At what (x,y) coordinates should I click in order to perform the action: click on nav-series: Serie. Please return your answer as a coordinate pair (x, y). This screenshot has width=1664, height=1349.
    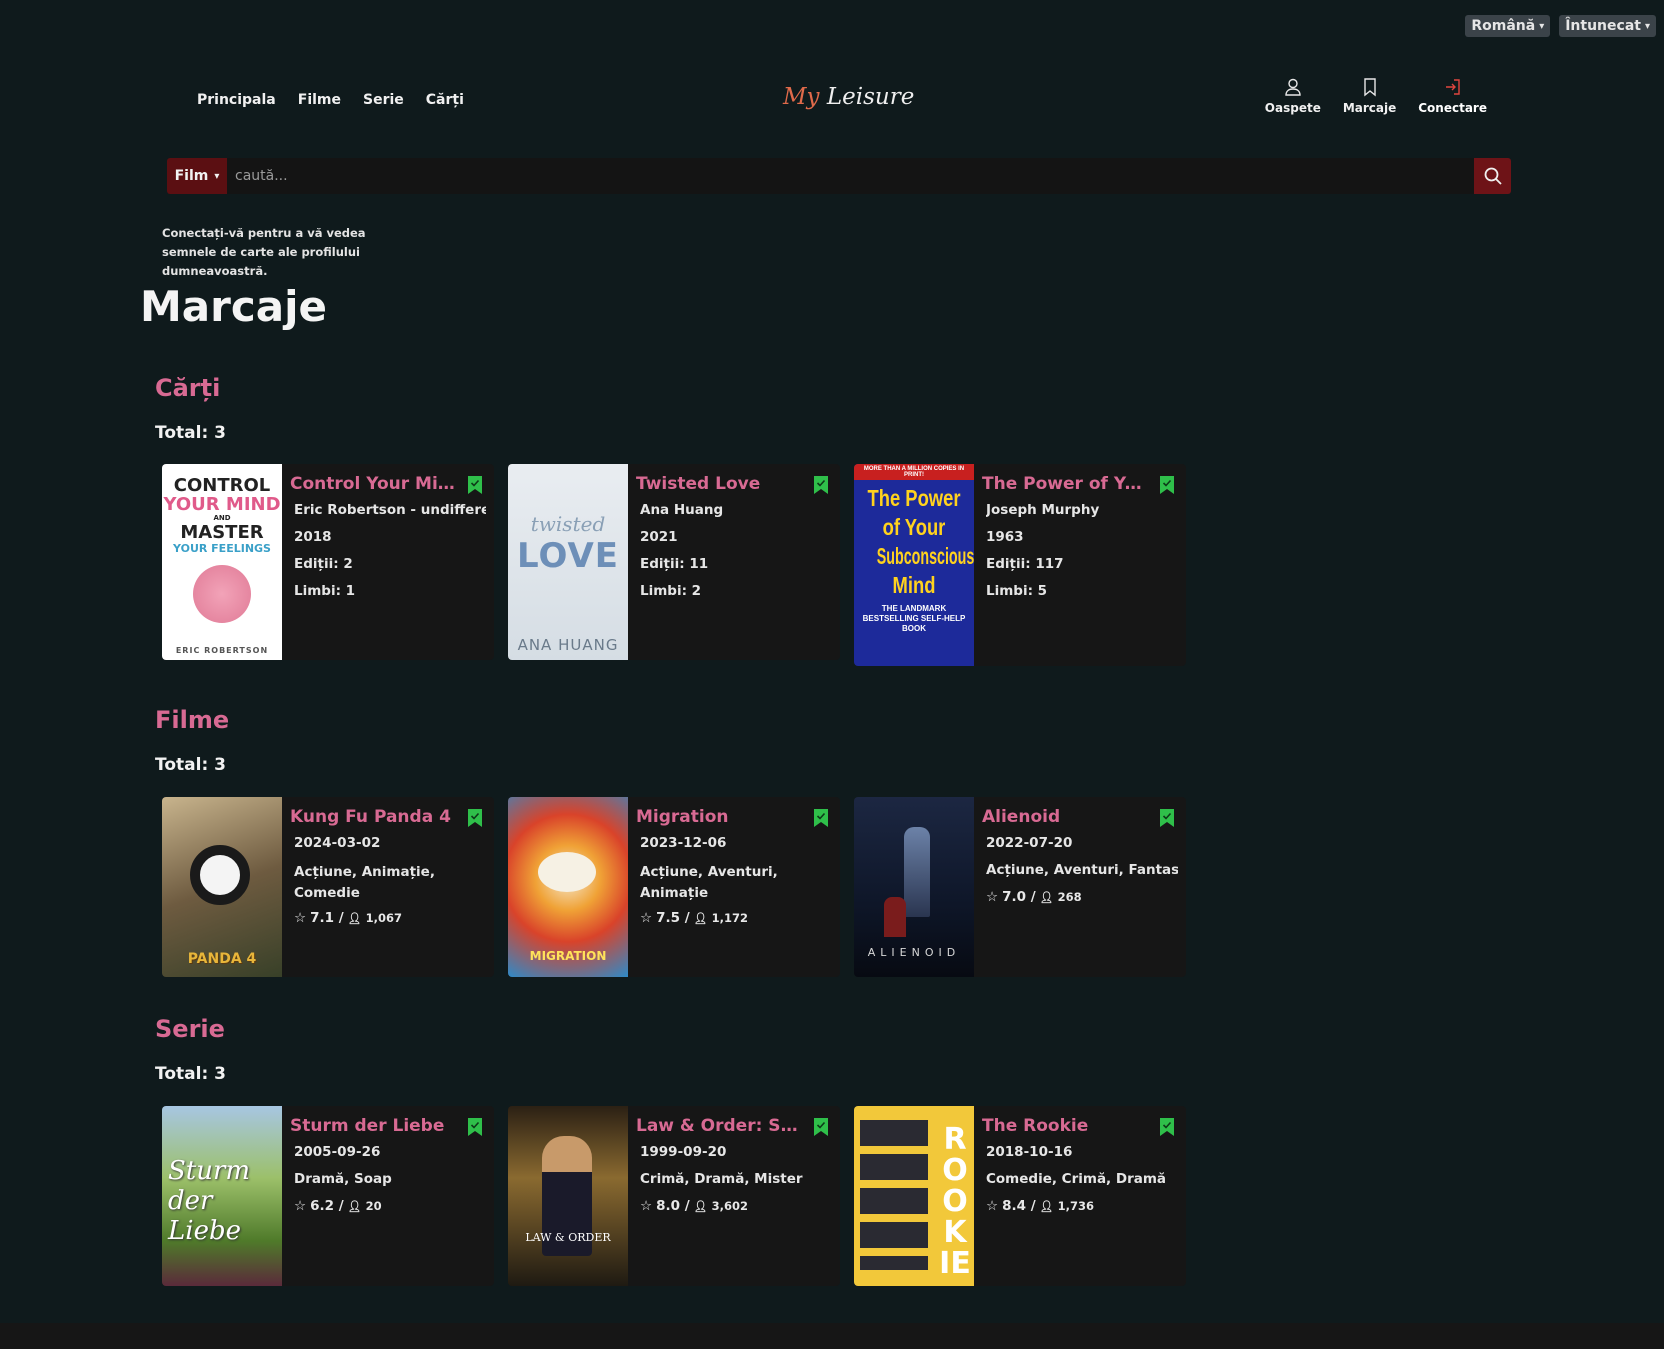
    Looking at the image, I should click on (383, 100).